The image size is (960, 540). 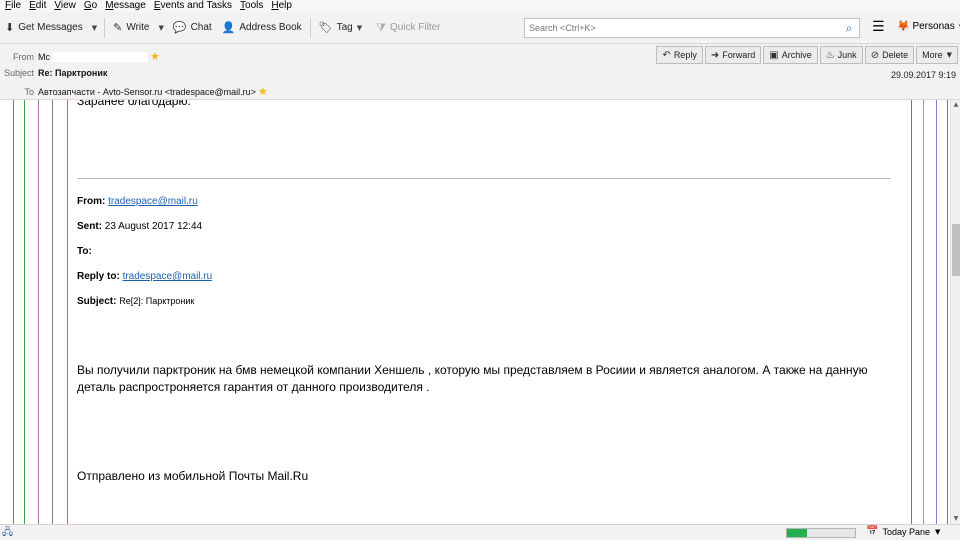 I want to click on forward-button: ➜ Forward, so click(x=733, y=55).